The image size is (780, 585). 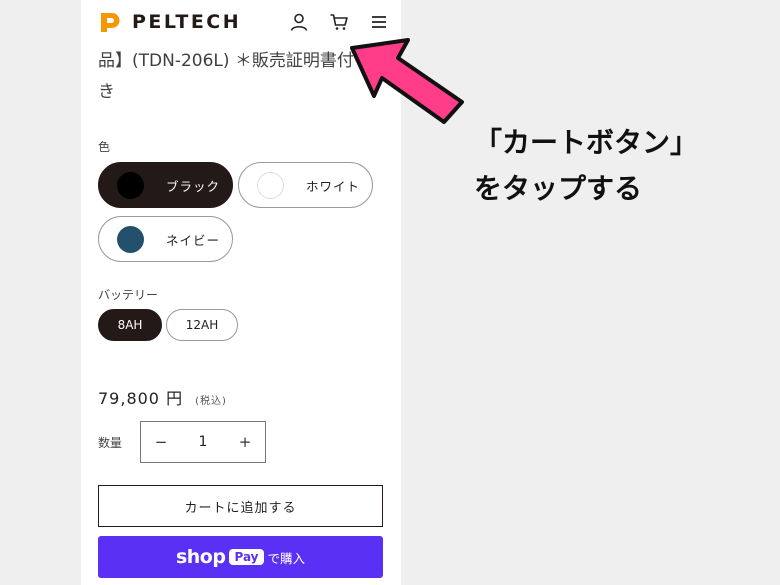 I want to click on brand-logo: PELTECH, so click(x=169, y=22).